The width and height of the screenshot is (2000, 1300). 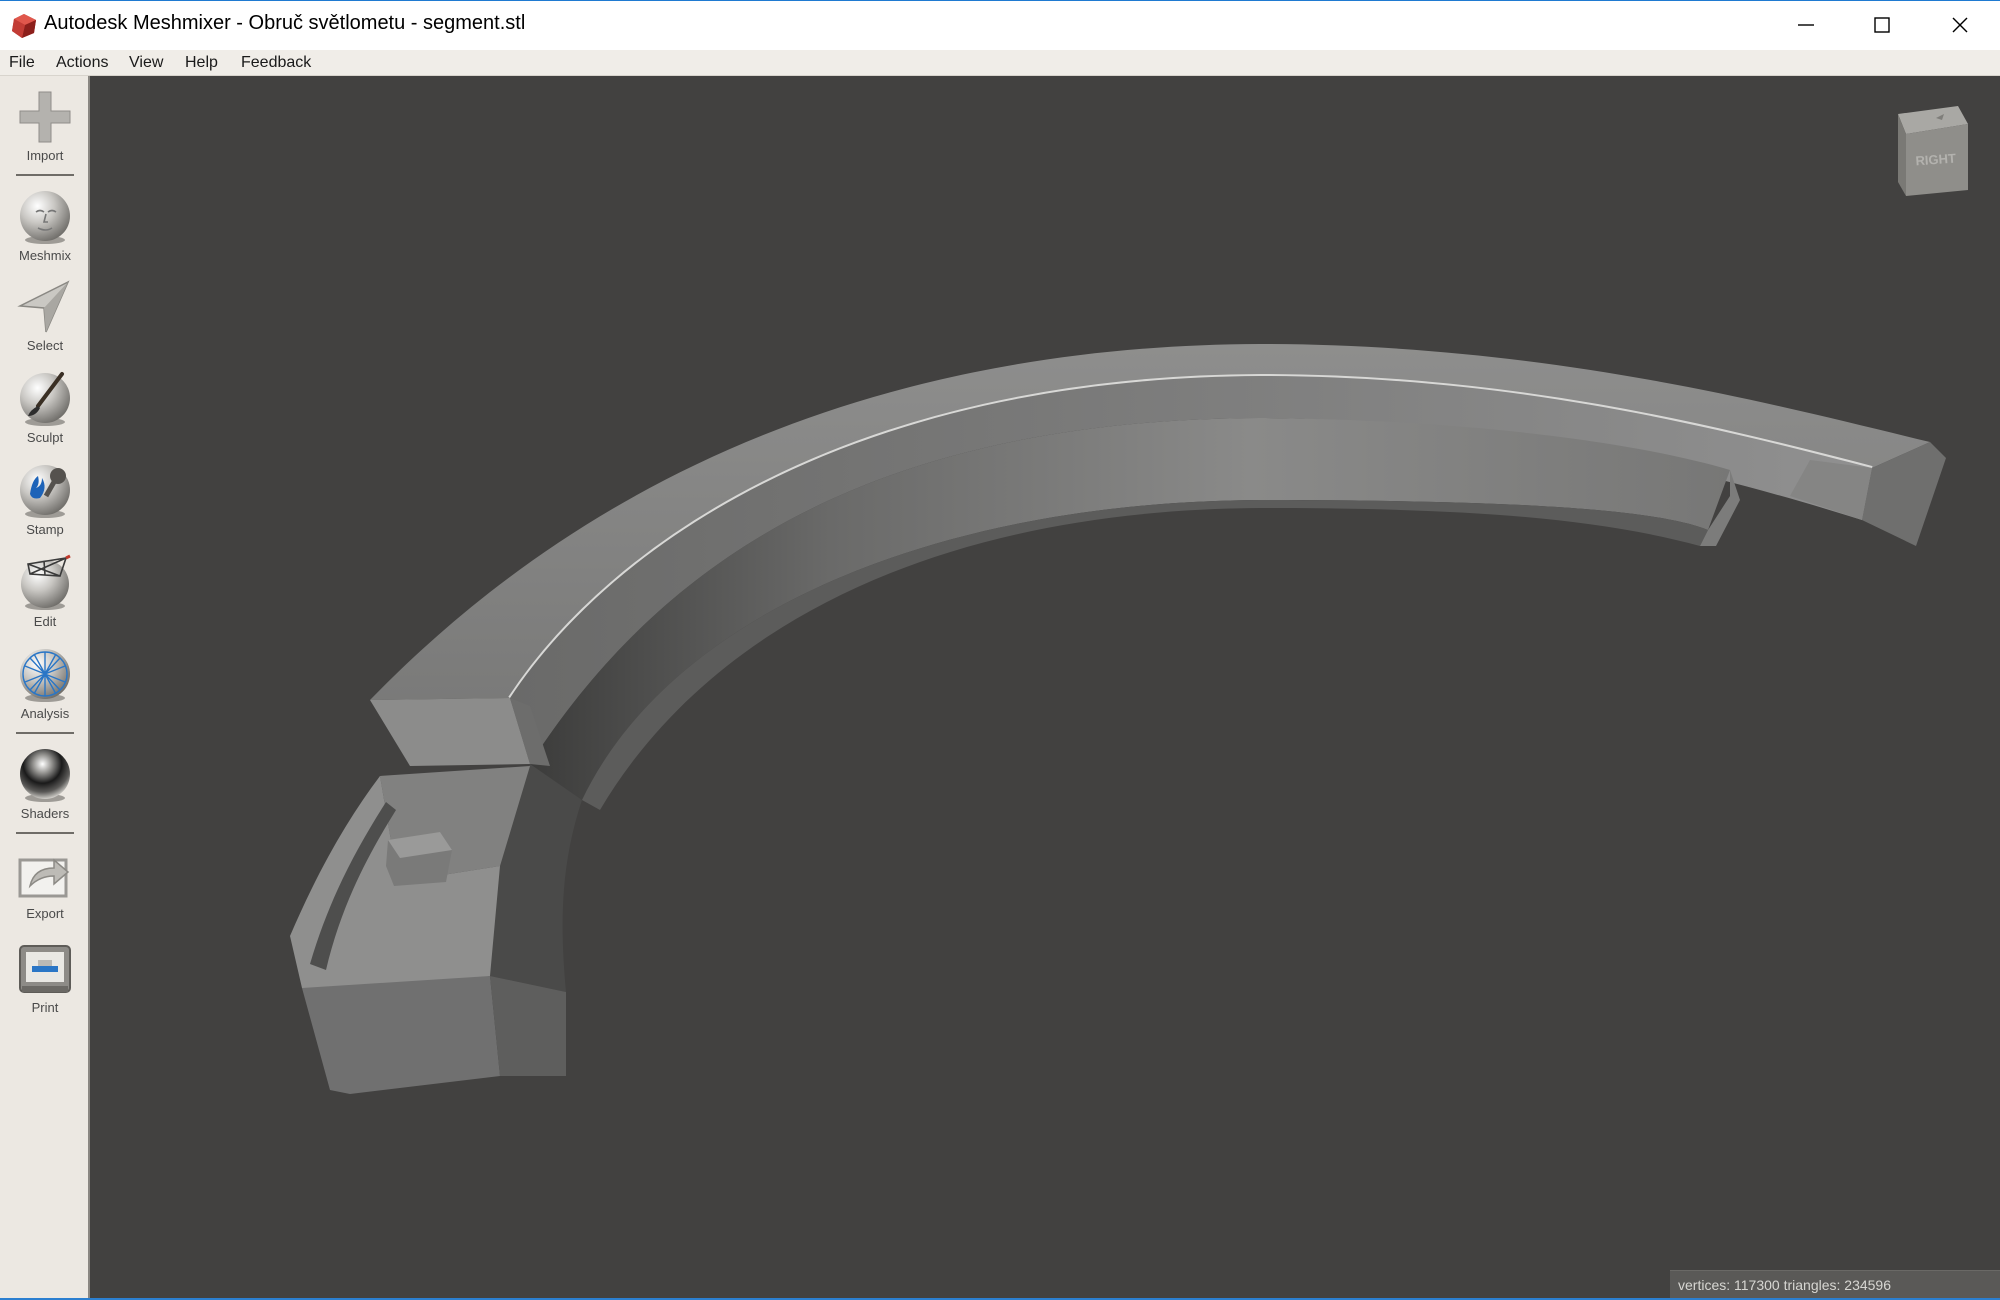 I want to click on tool-label: Print, so click(x=45, y=1007).